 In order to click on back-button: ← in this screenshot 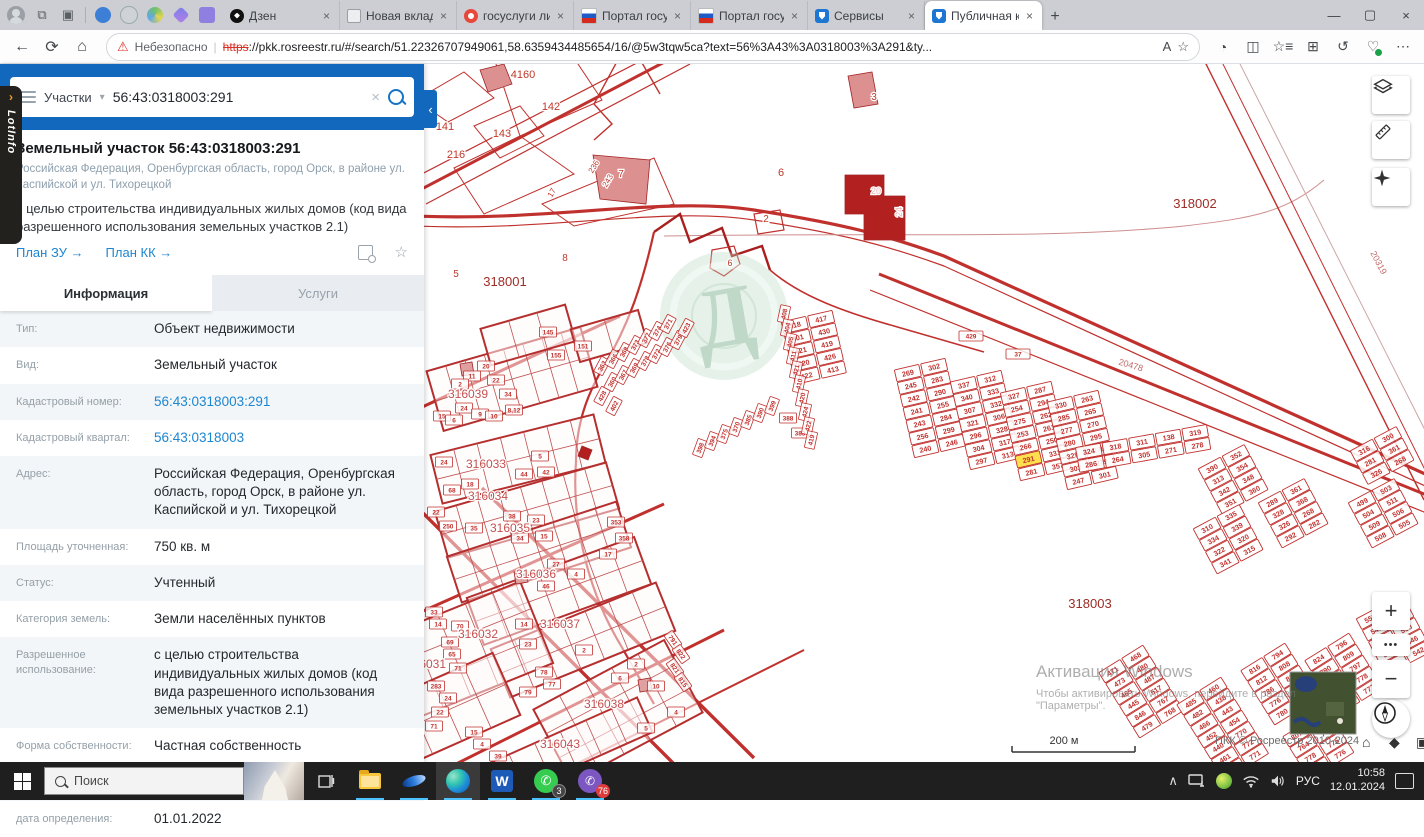, I will do `click(22, 47)`.